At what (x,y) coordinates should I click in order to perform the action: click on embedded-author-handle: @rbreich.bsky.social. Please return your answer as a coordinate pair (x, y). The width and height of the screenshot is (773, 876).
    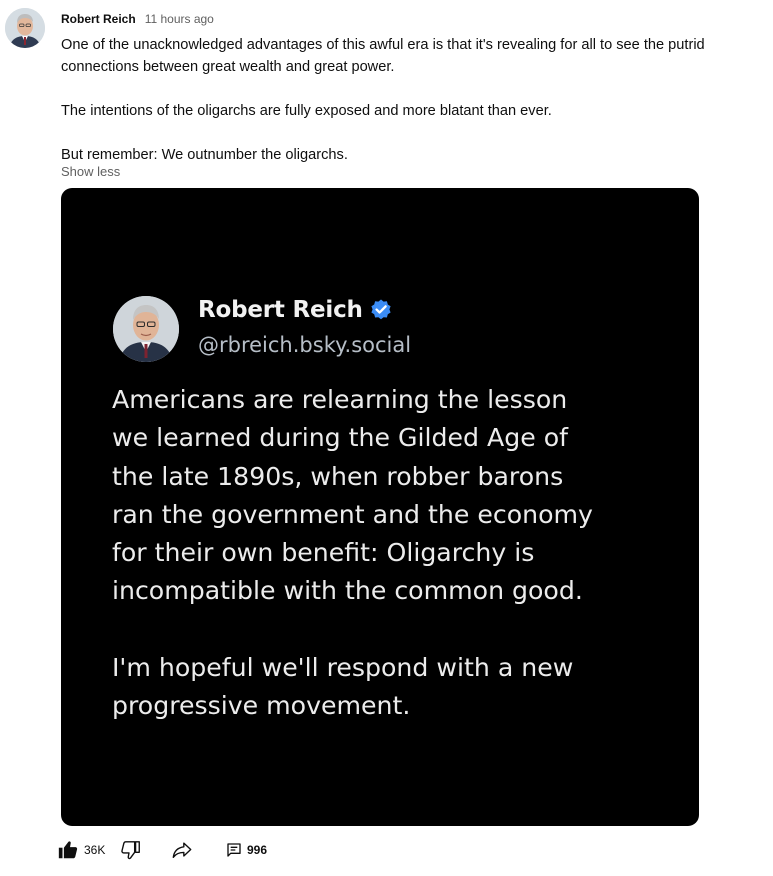
    Looking at the image, I should click on (305, 345).